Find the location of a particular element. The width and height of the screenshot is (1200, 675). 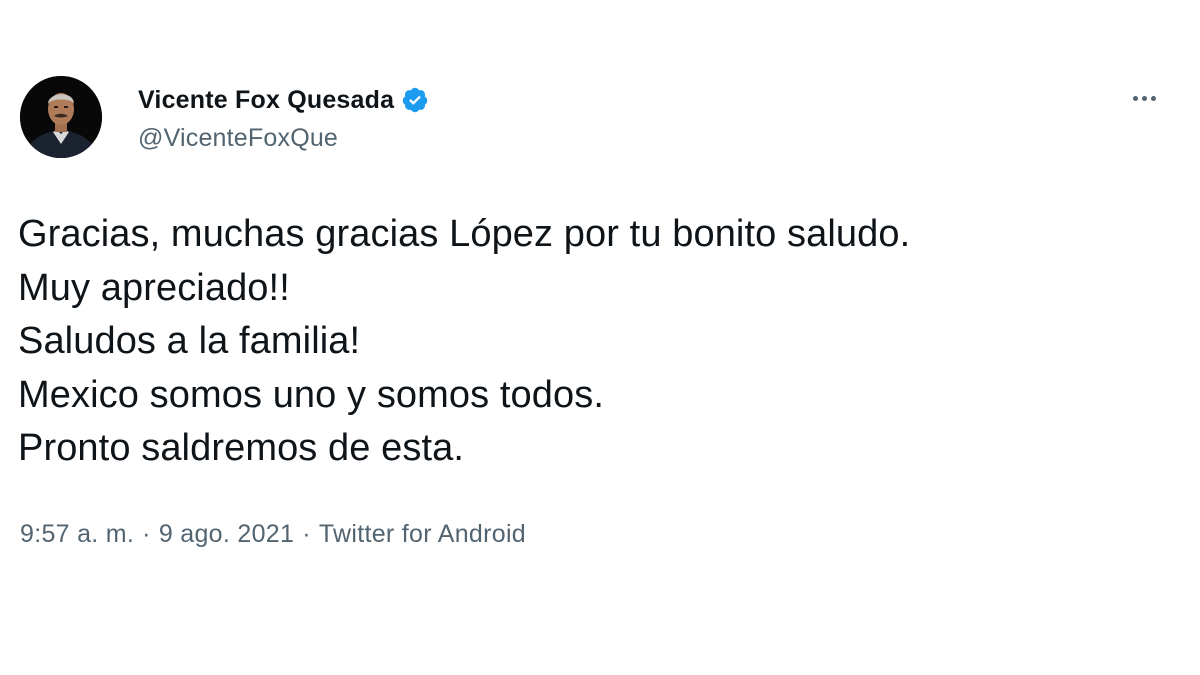

tweet-date: 9 ago. 2021 is located at coordinates (226, 534).